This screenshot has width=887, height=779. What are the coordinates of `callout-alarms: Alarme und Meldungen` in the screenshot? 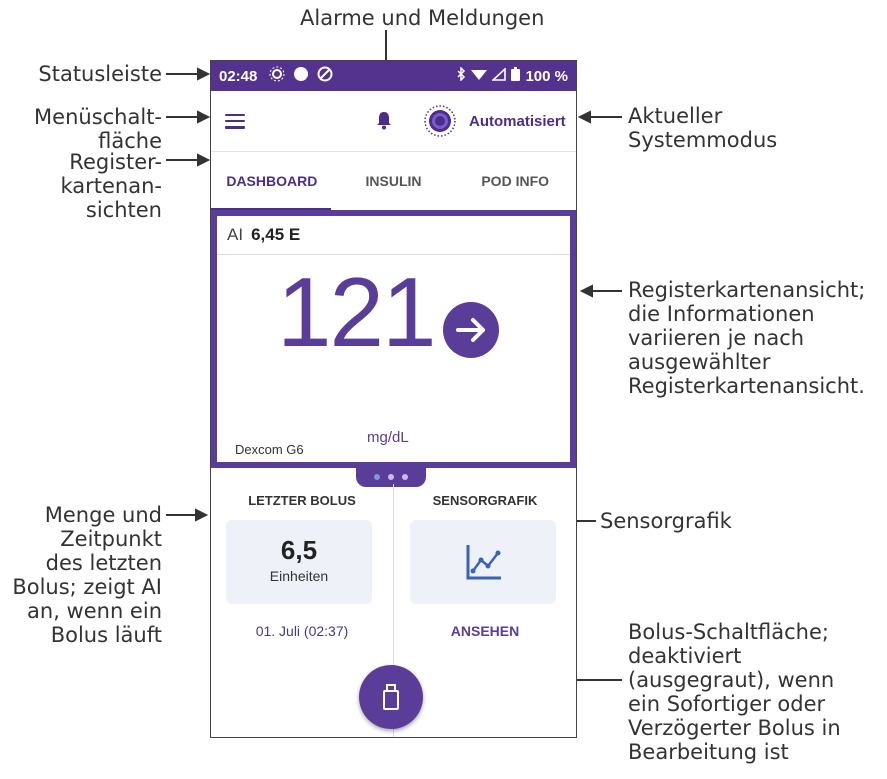 It's located at (422, 18).